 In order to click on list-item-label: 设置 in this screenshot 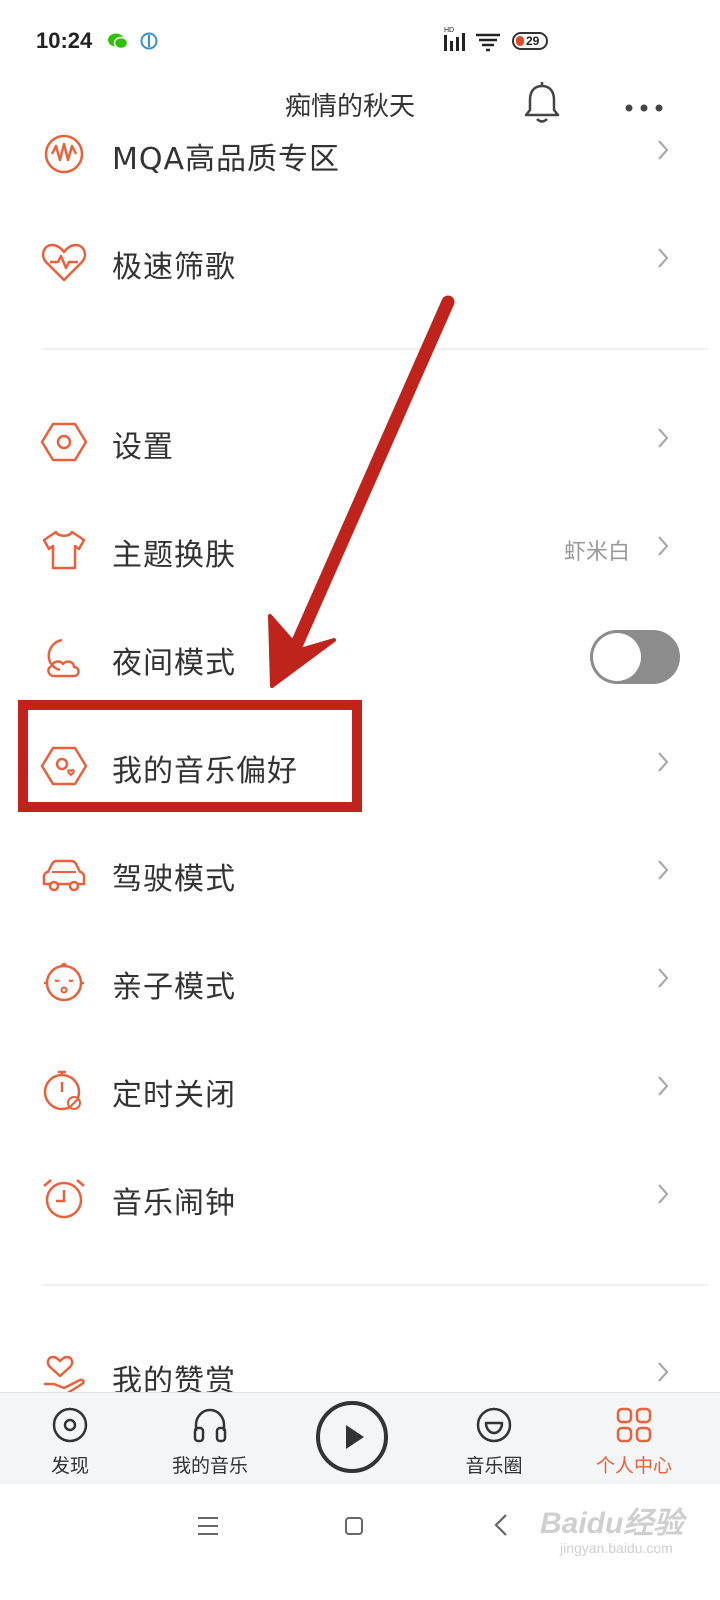, I will do `click(143, 447)`.